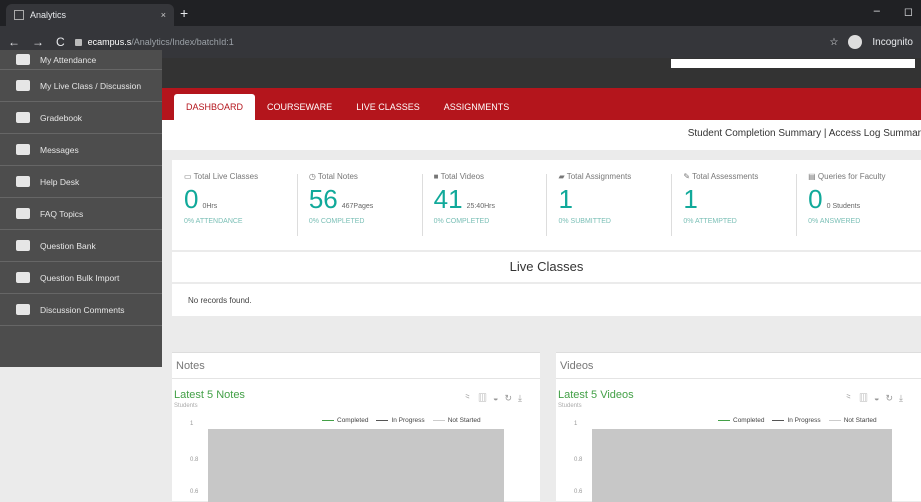 The image size is (921, 502). Describe the element at coordinates (688, 176) in the screenshot. I see `edit-icon: ✎` at that location.